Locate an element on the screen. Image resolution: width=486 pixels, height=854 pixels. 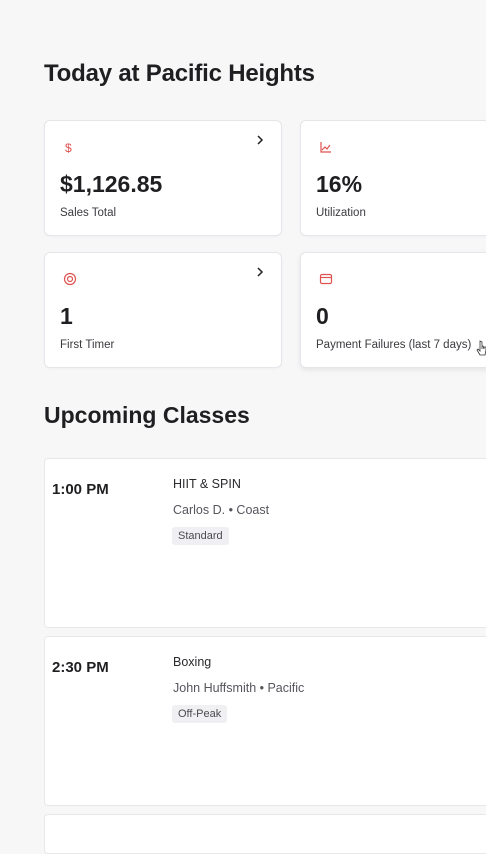
stat-value: 16% is located at coordinates (339, 184).